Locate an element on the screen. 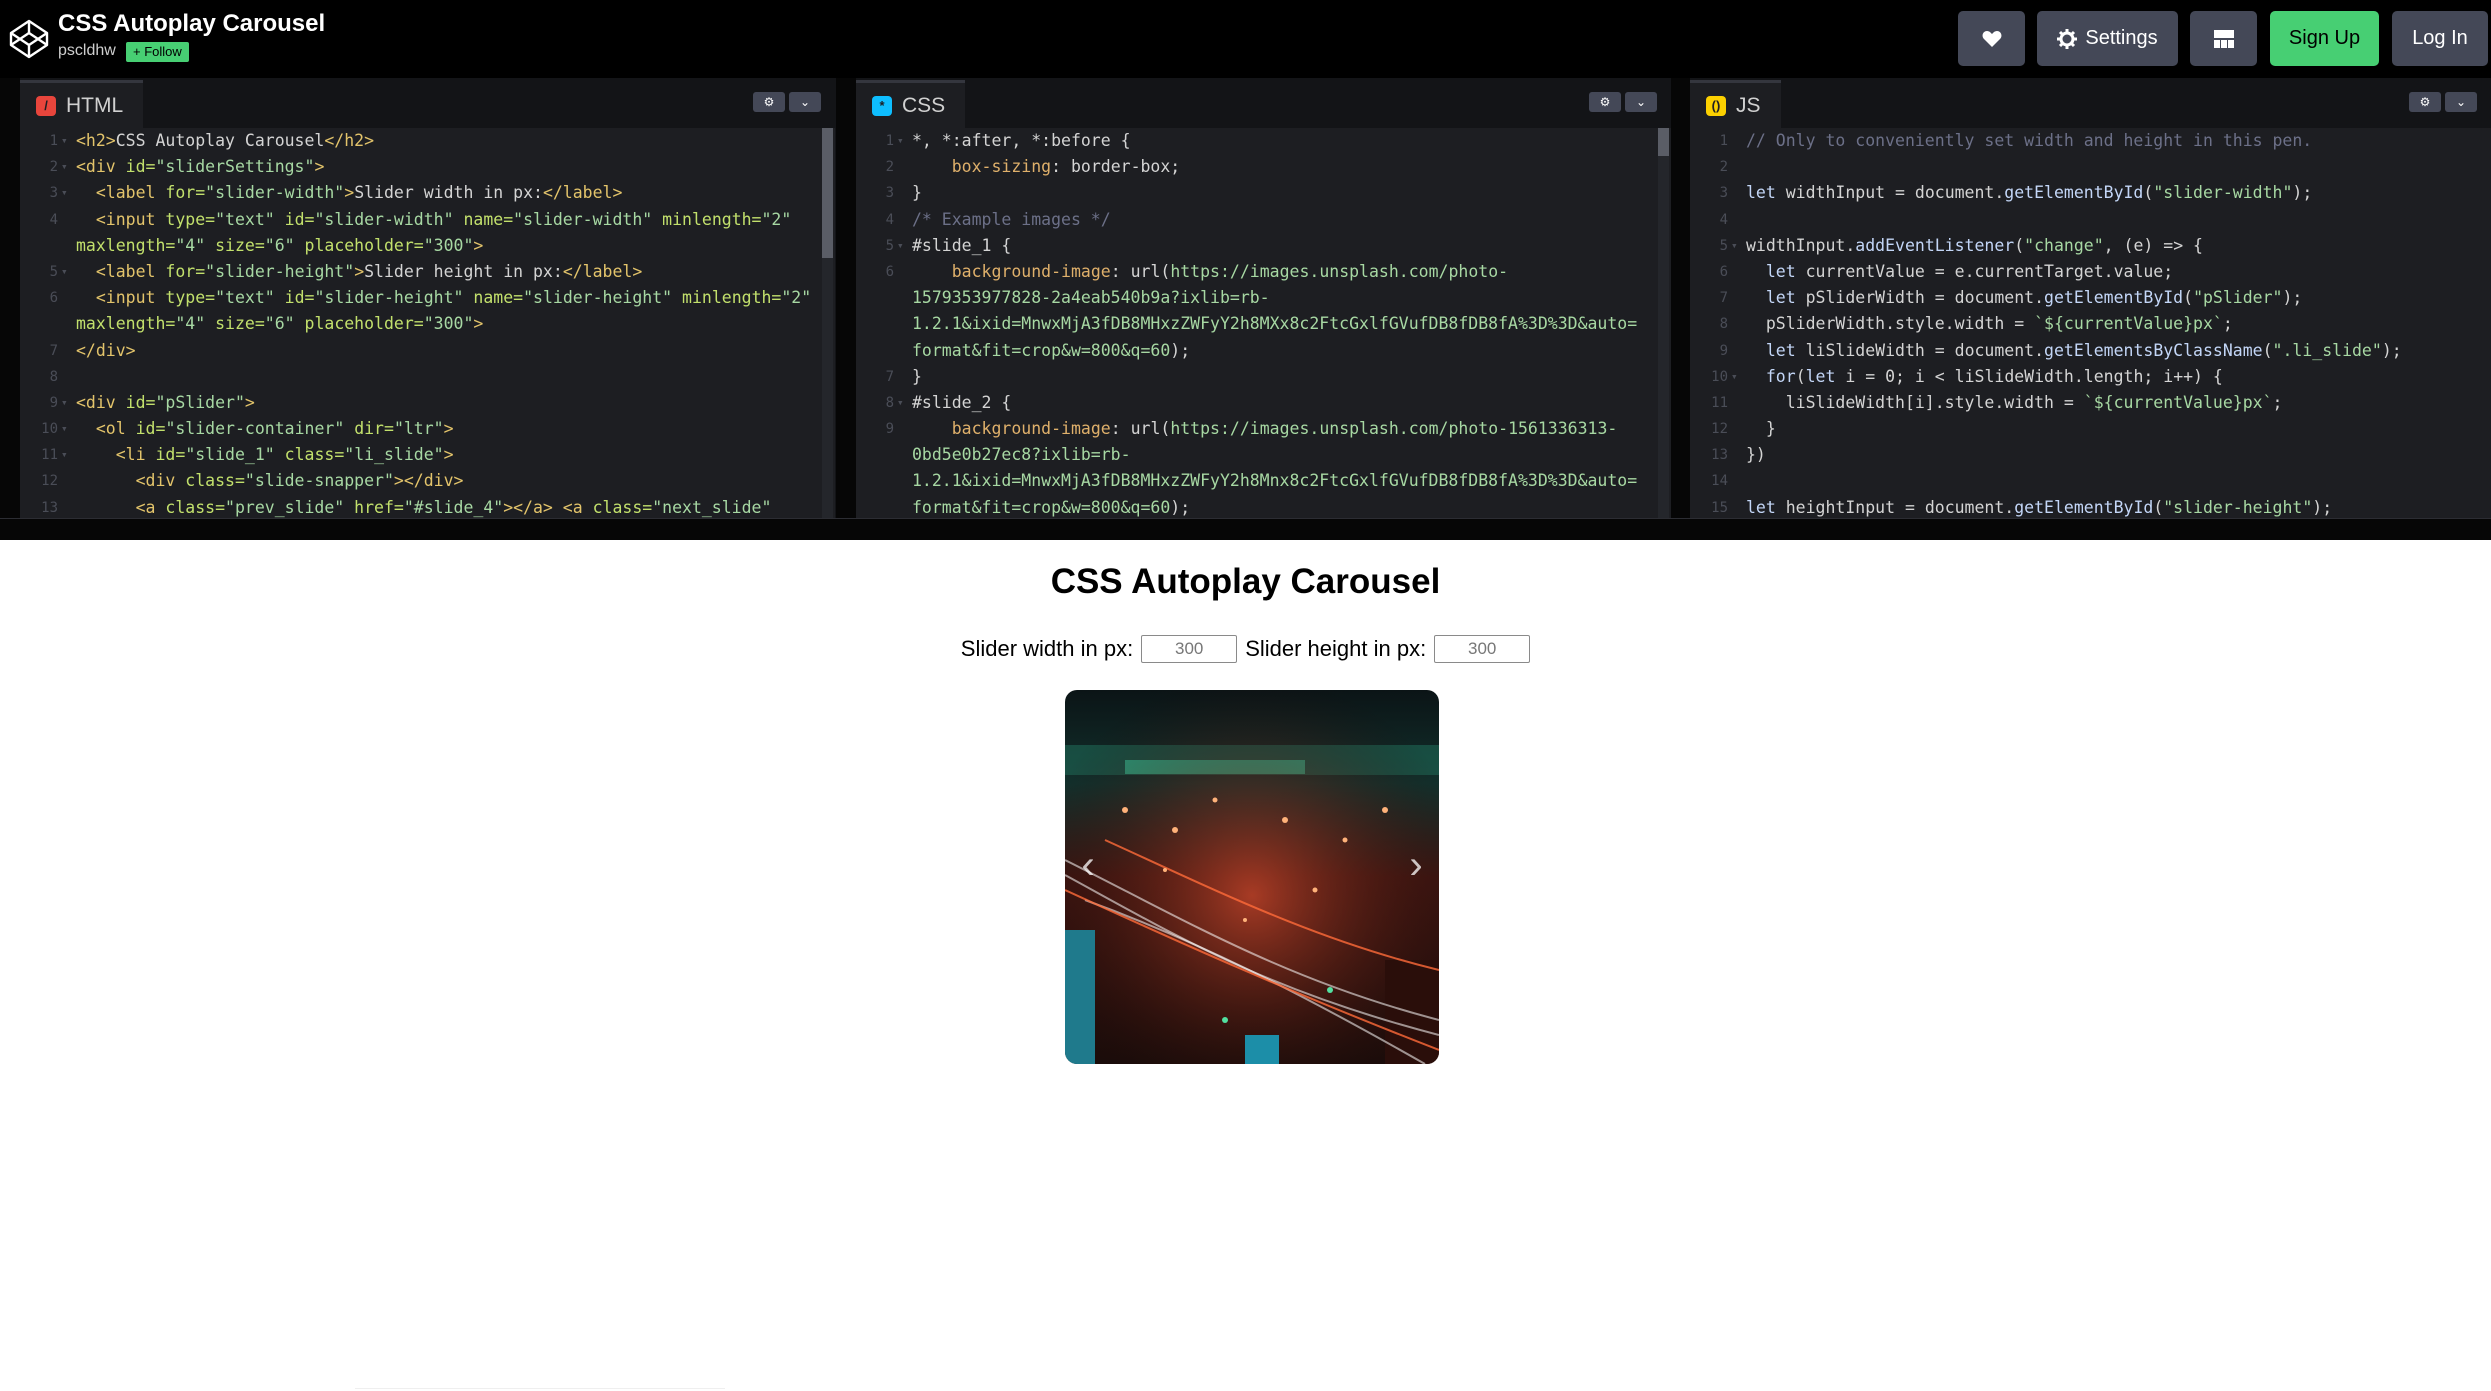  slider-width-input is located at coordinates (1189, 649).